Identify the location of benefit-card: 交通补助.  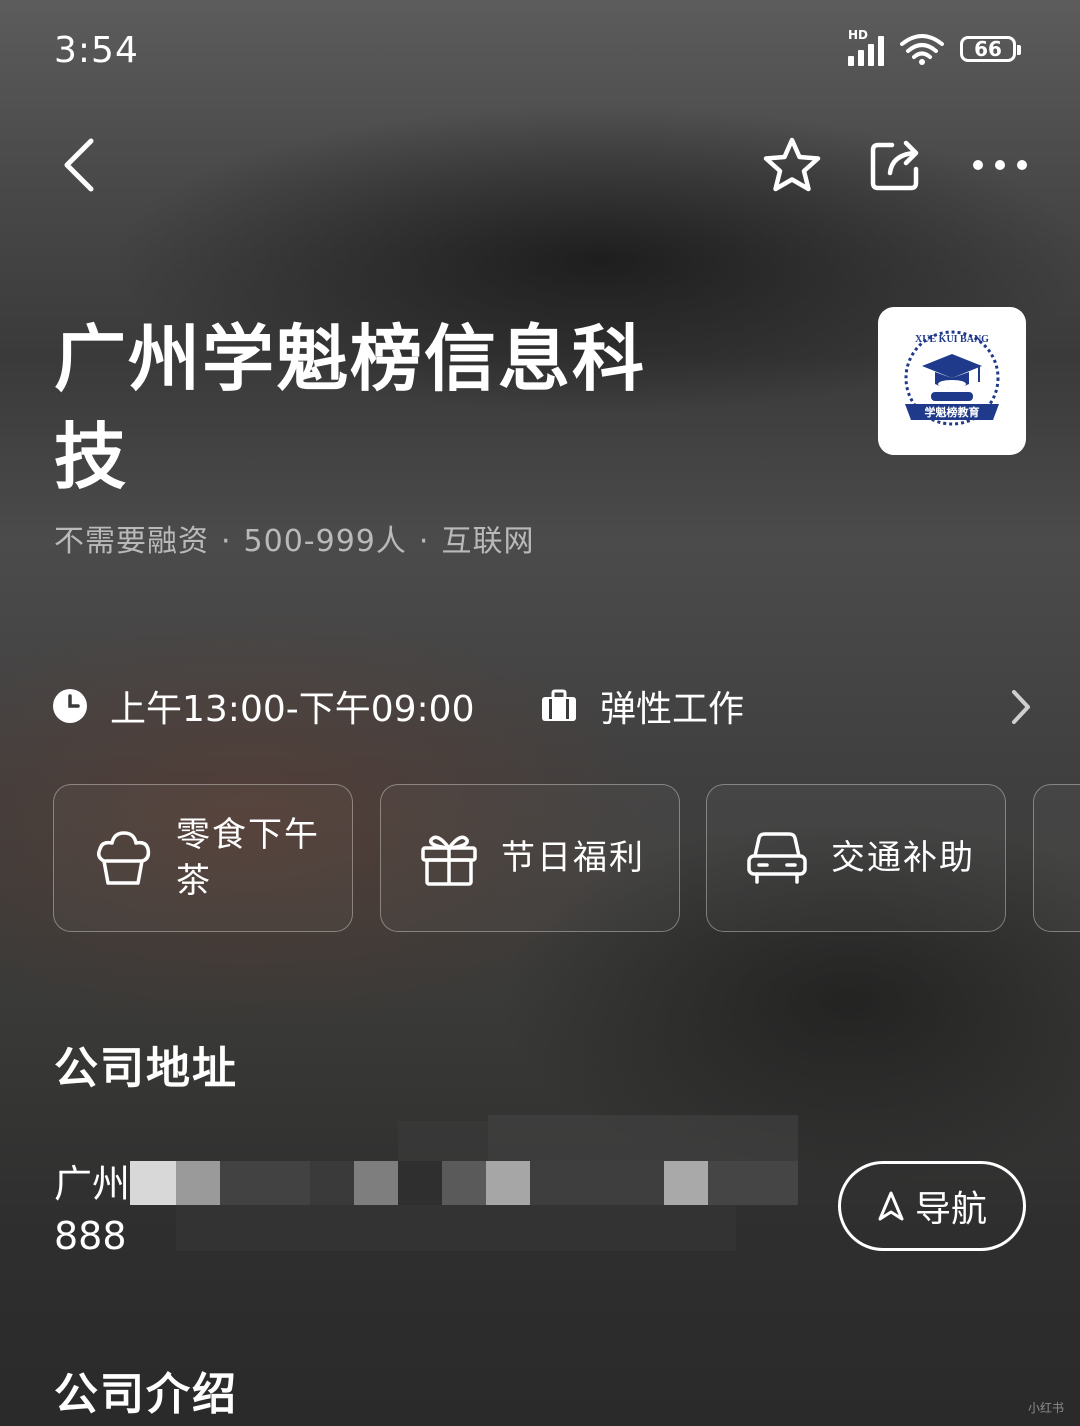
(856, 858).